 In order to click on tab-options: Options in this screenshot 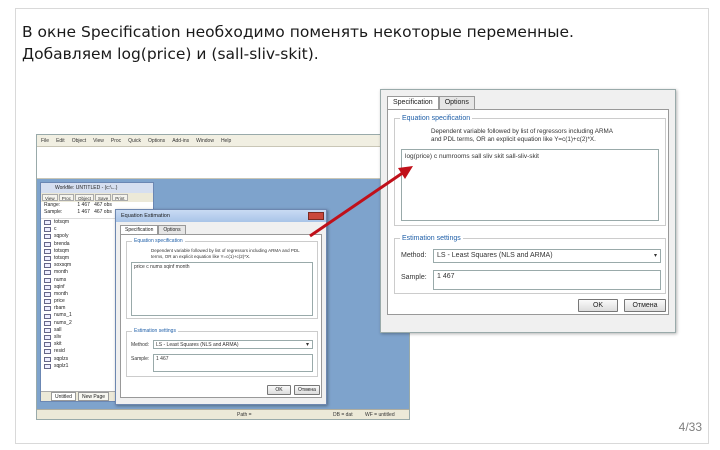, I will do `click(172, 229)`.